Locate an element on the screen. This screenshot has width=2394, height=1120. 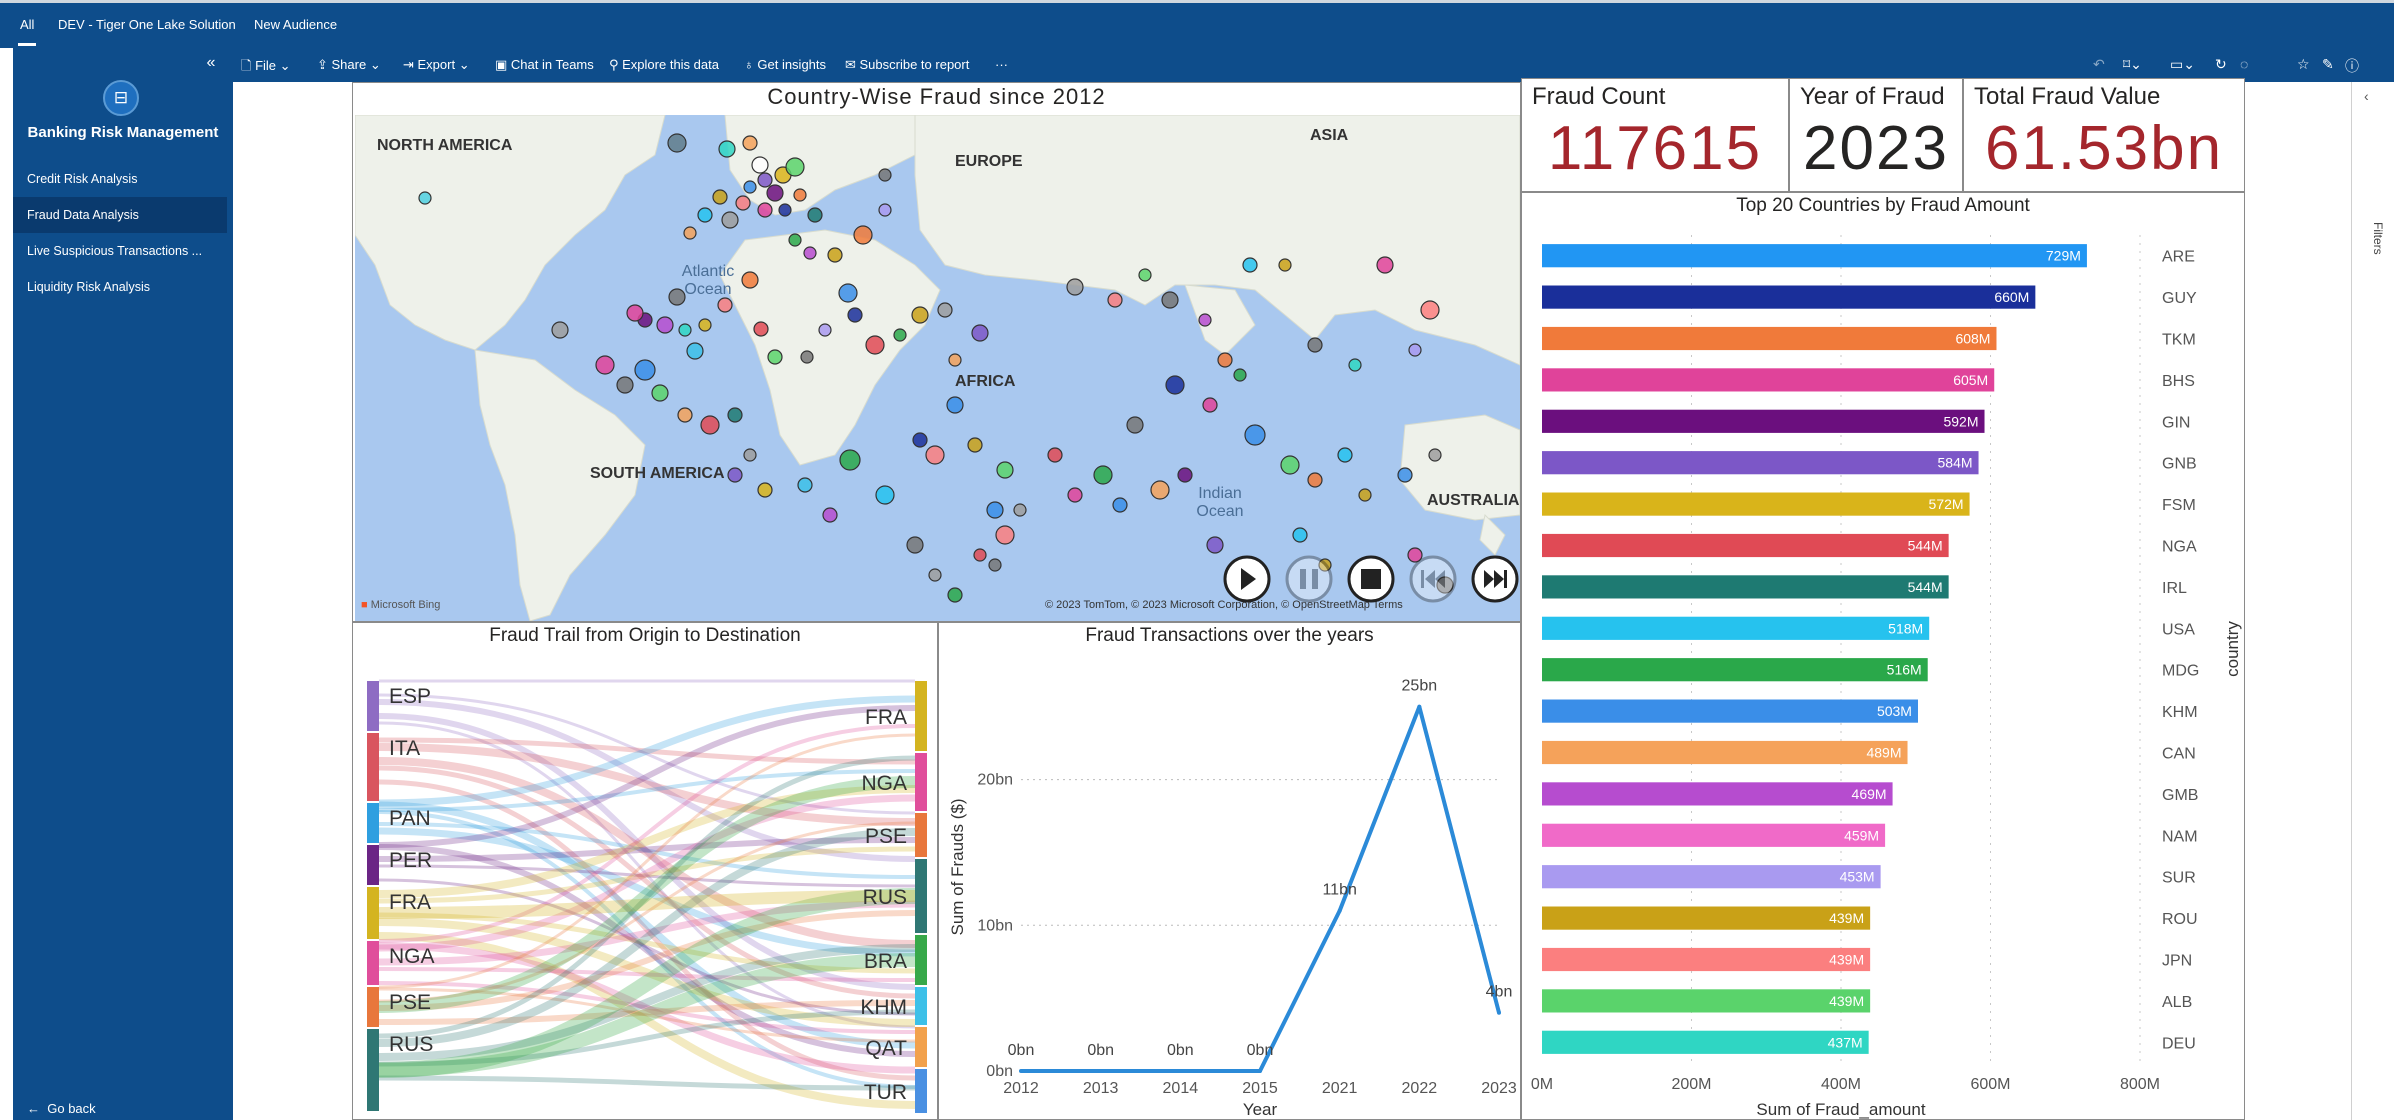
more-options-button: ··· is located at coordinates (1001, 64).